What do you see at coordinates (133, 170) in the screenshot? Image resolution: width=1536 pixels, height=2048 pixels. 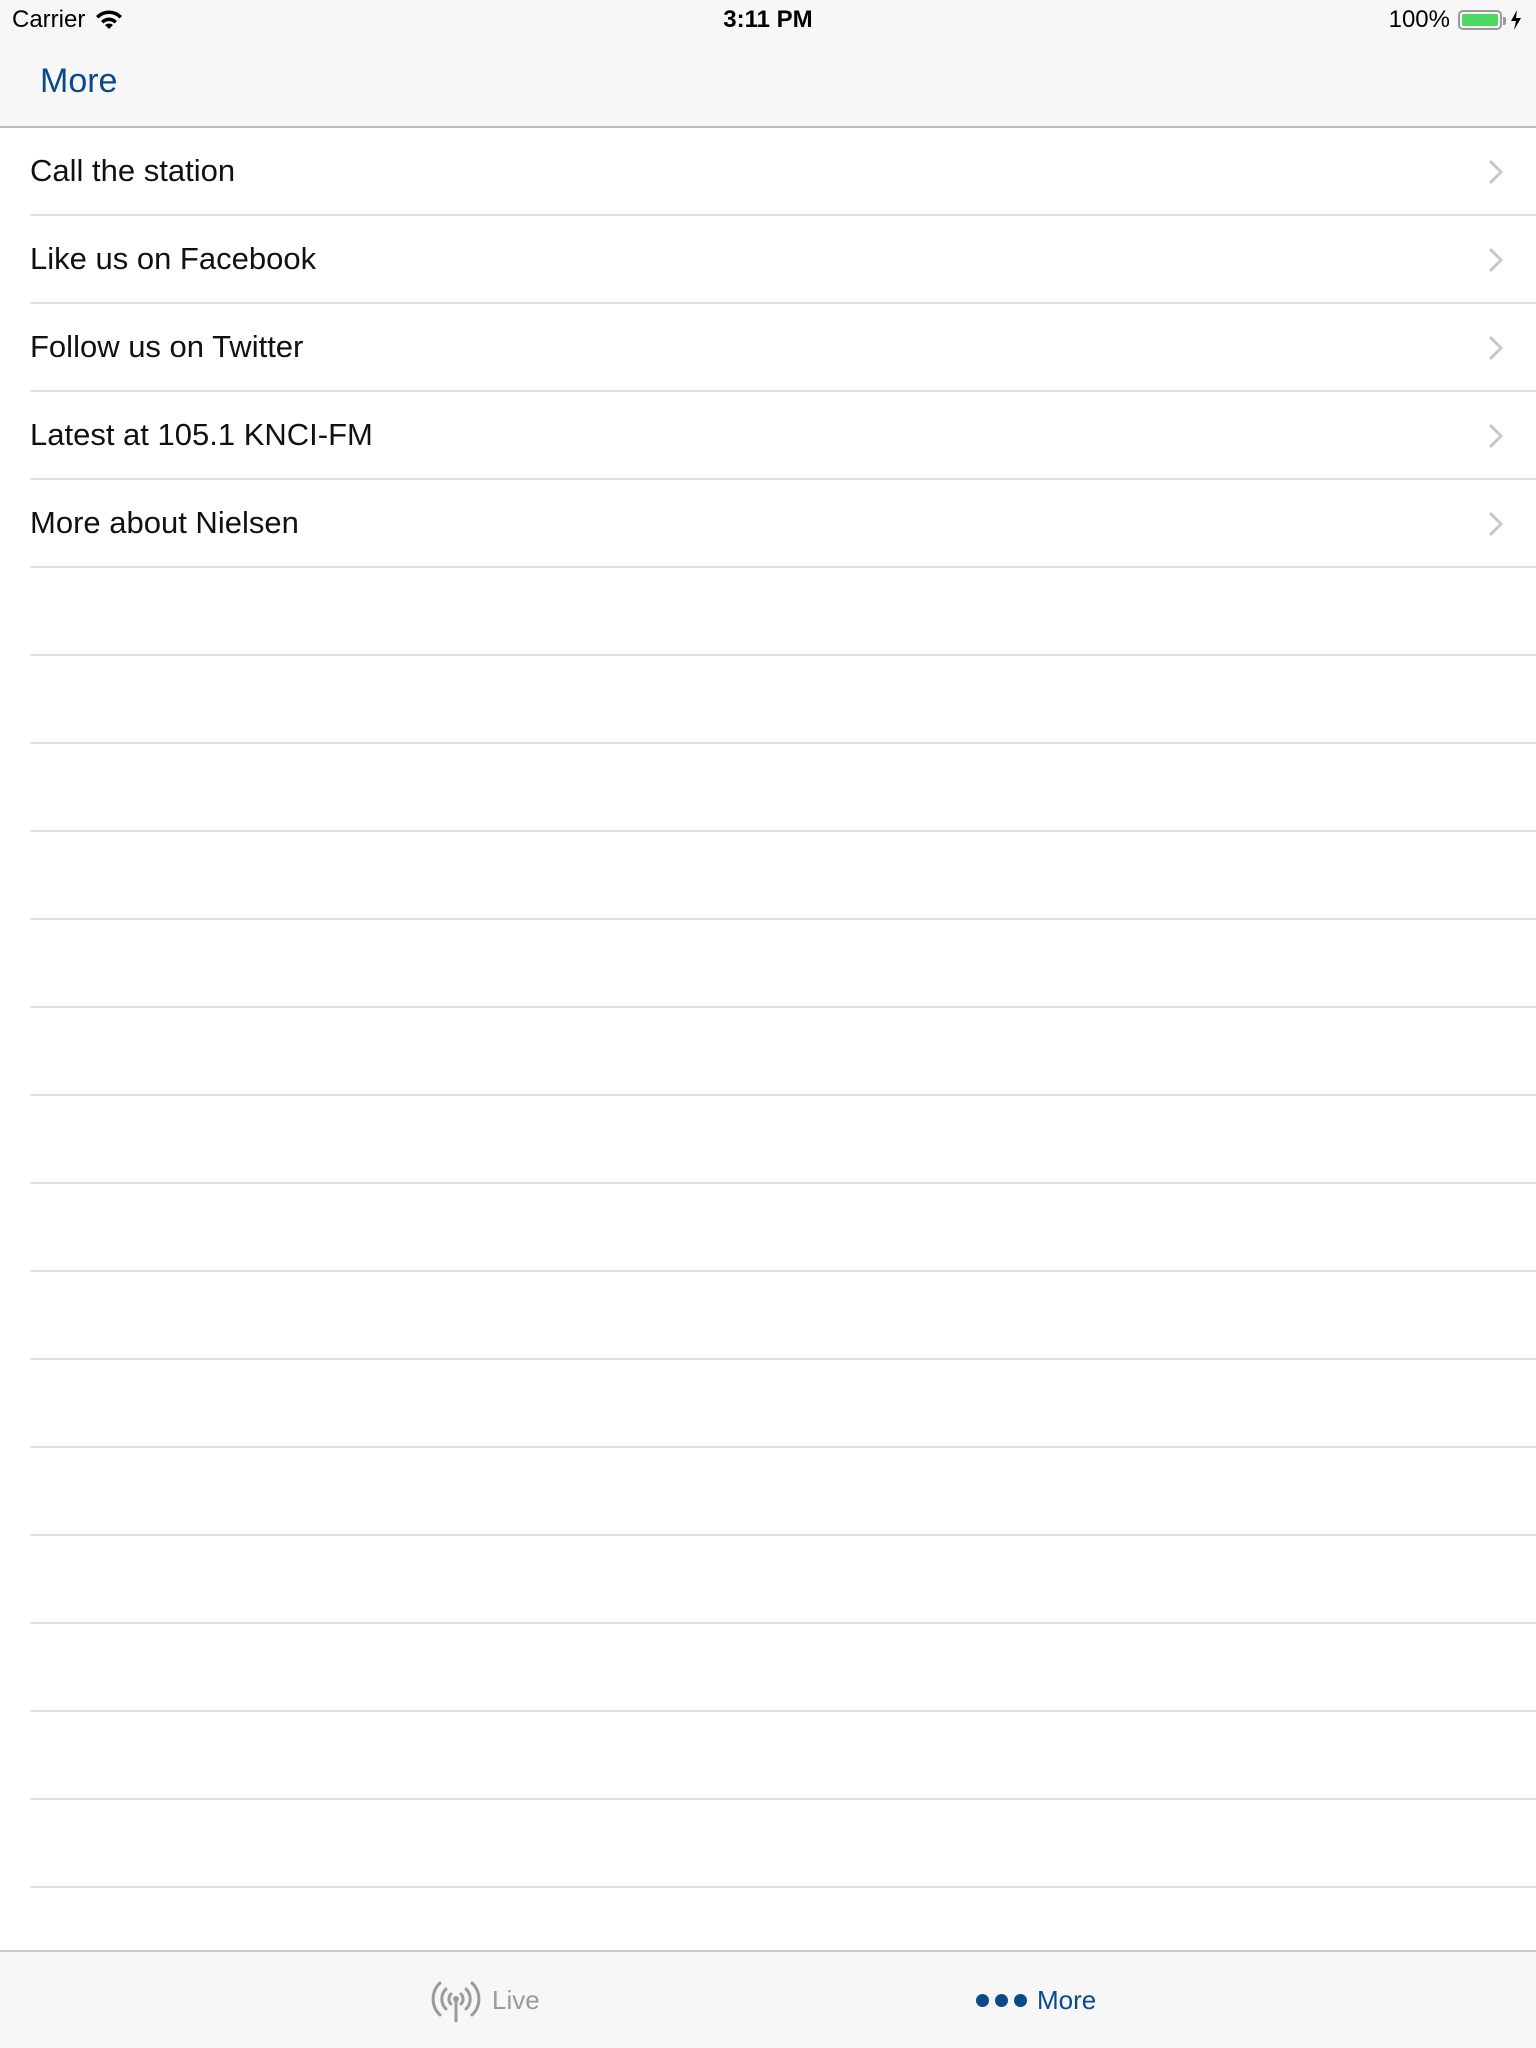 I see `list-item-label: Call the station` at bounding box center [133, 170].